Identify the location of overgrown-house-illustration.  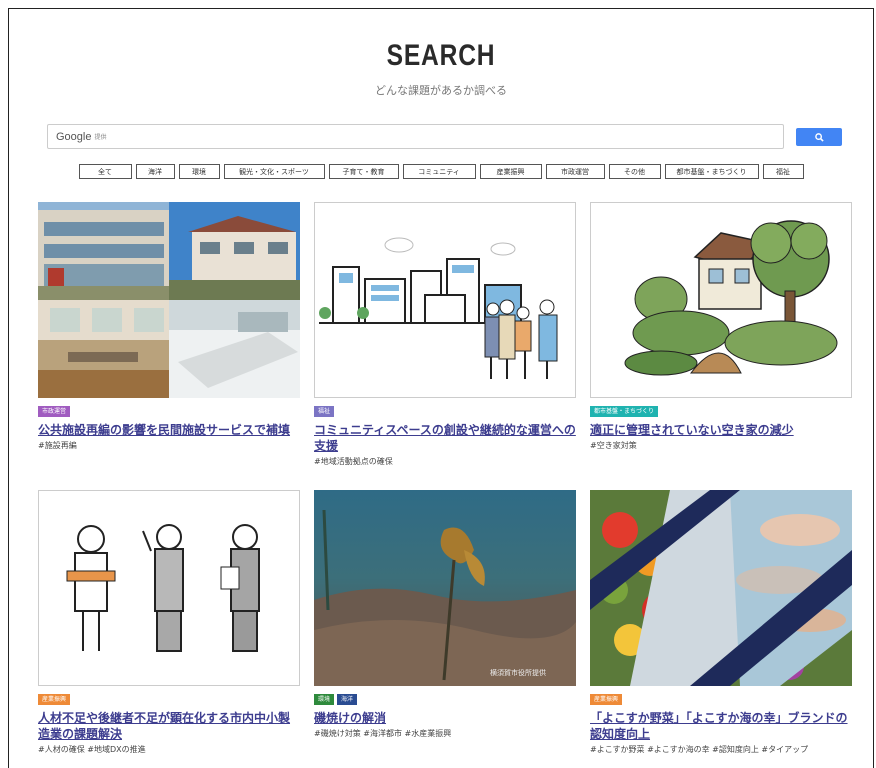
(721, 300).